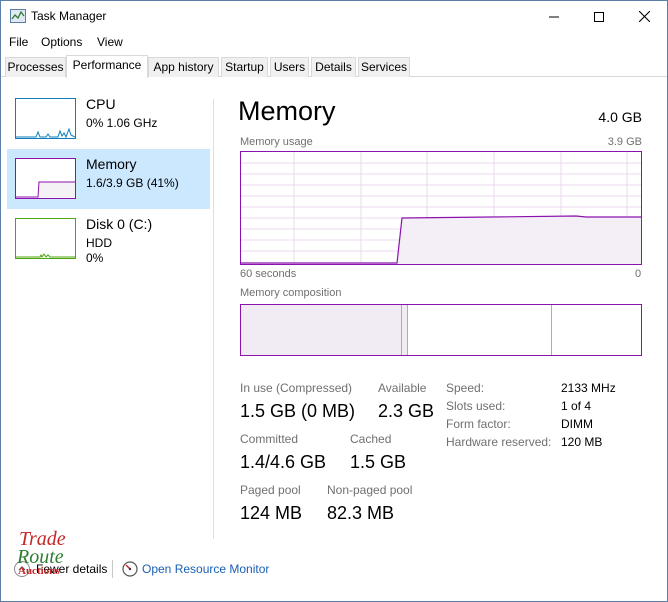  Describe the element at coordinates (205, 569) in the screenshot. I see `open-resource-monitor-link: Open Resource Monitor` at that location.